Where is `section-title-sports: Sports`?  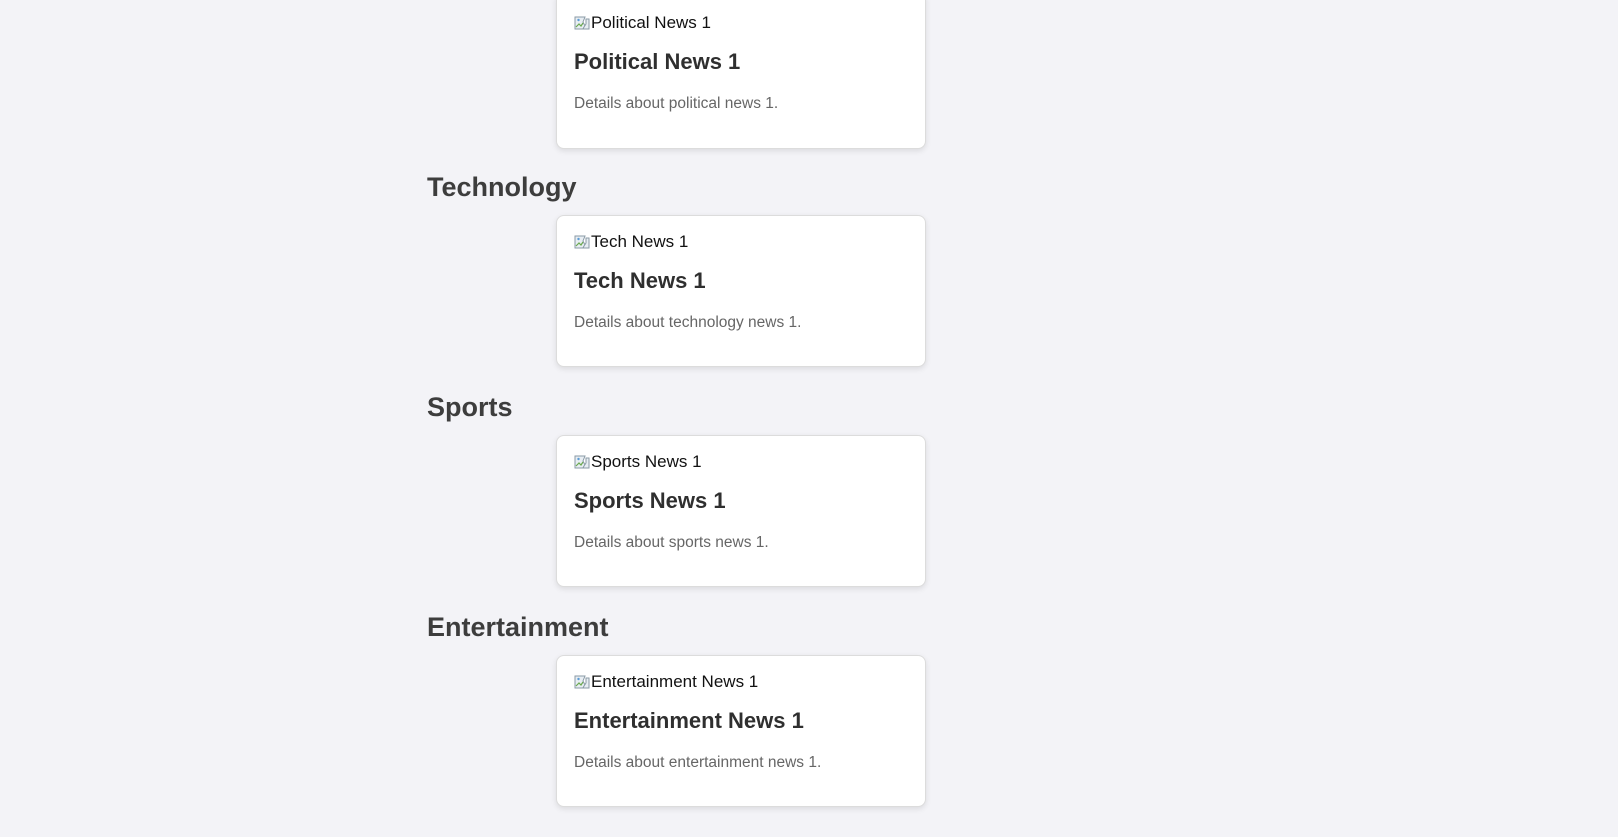 section-title-sports: Sports is located at coordinates (470, 407).